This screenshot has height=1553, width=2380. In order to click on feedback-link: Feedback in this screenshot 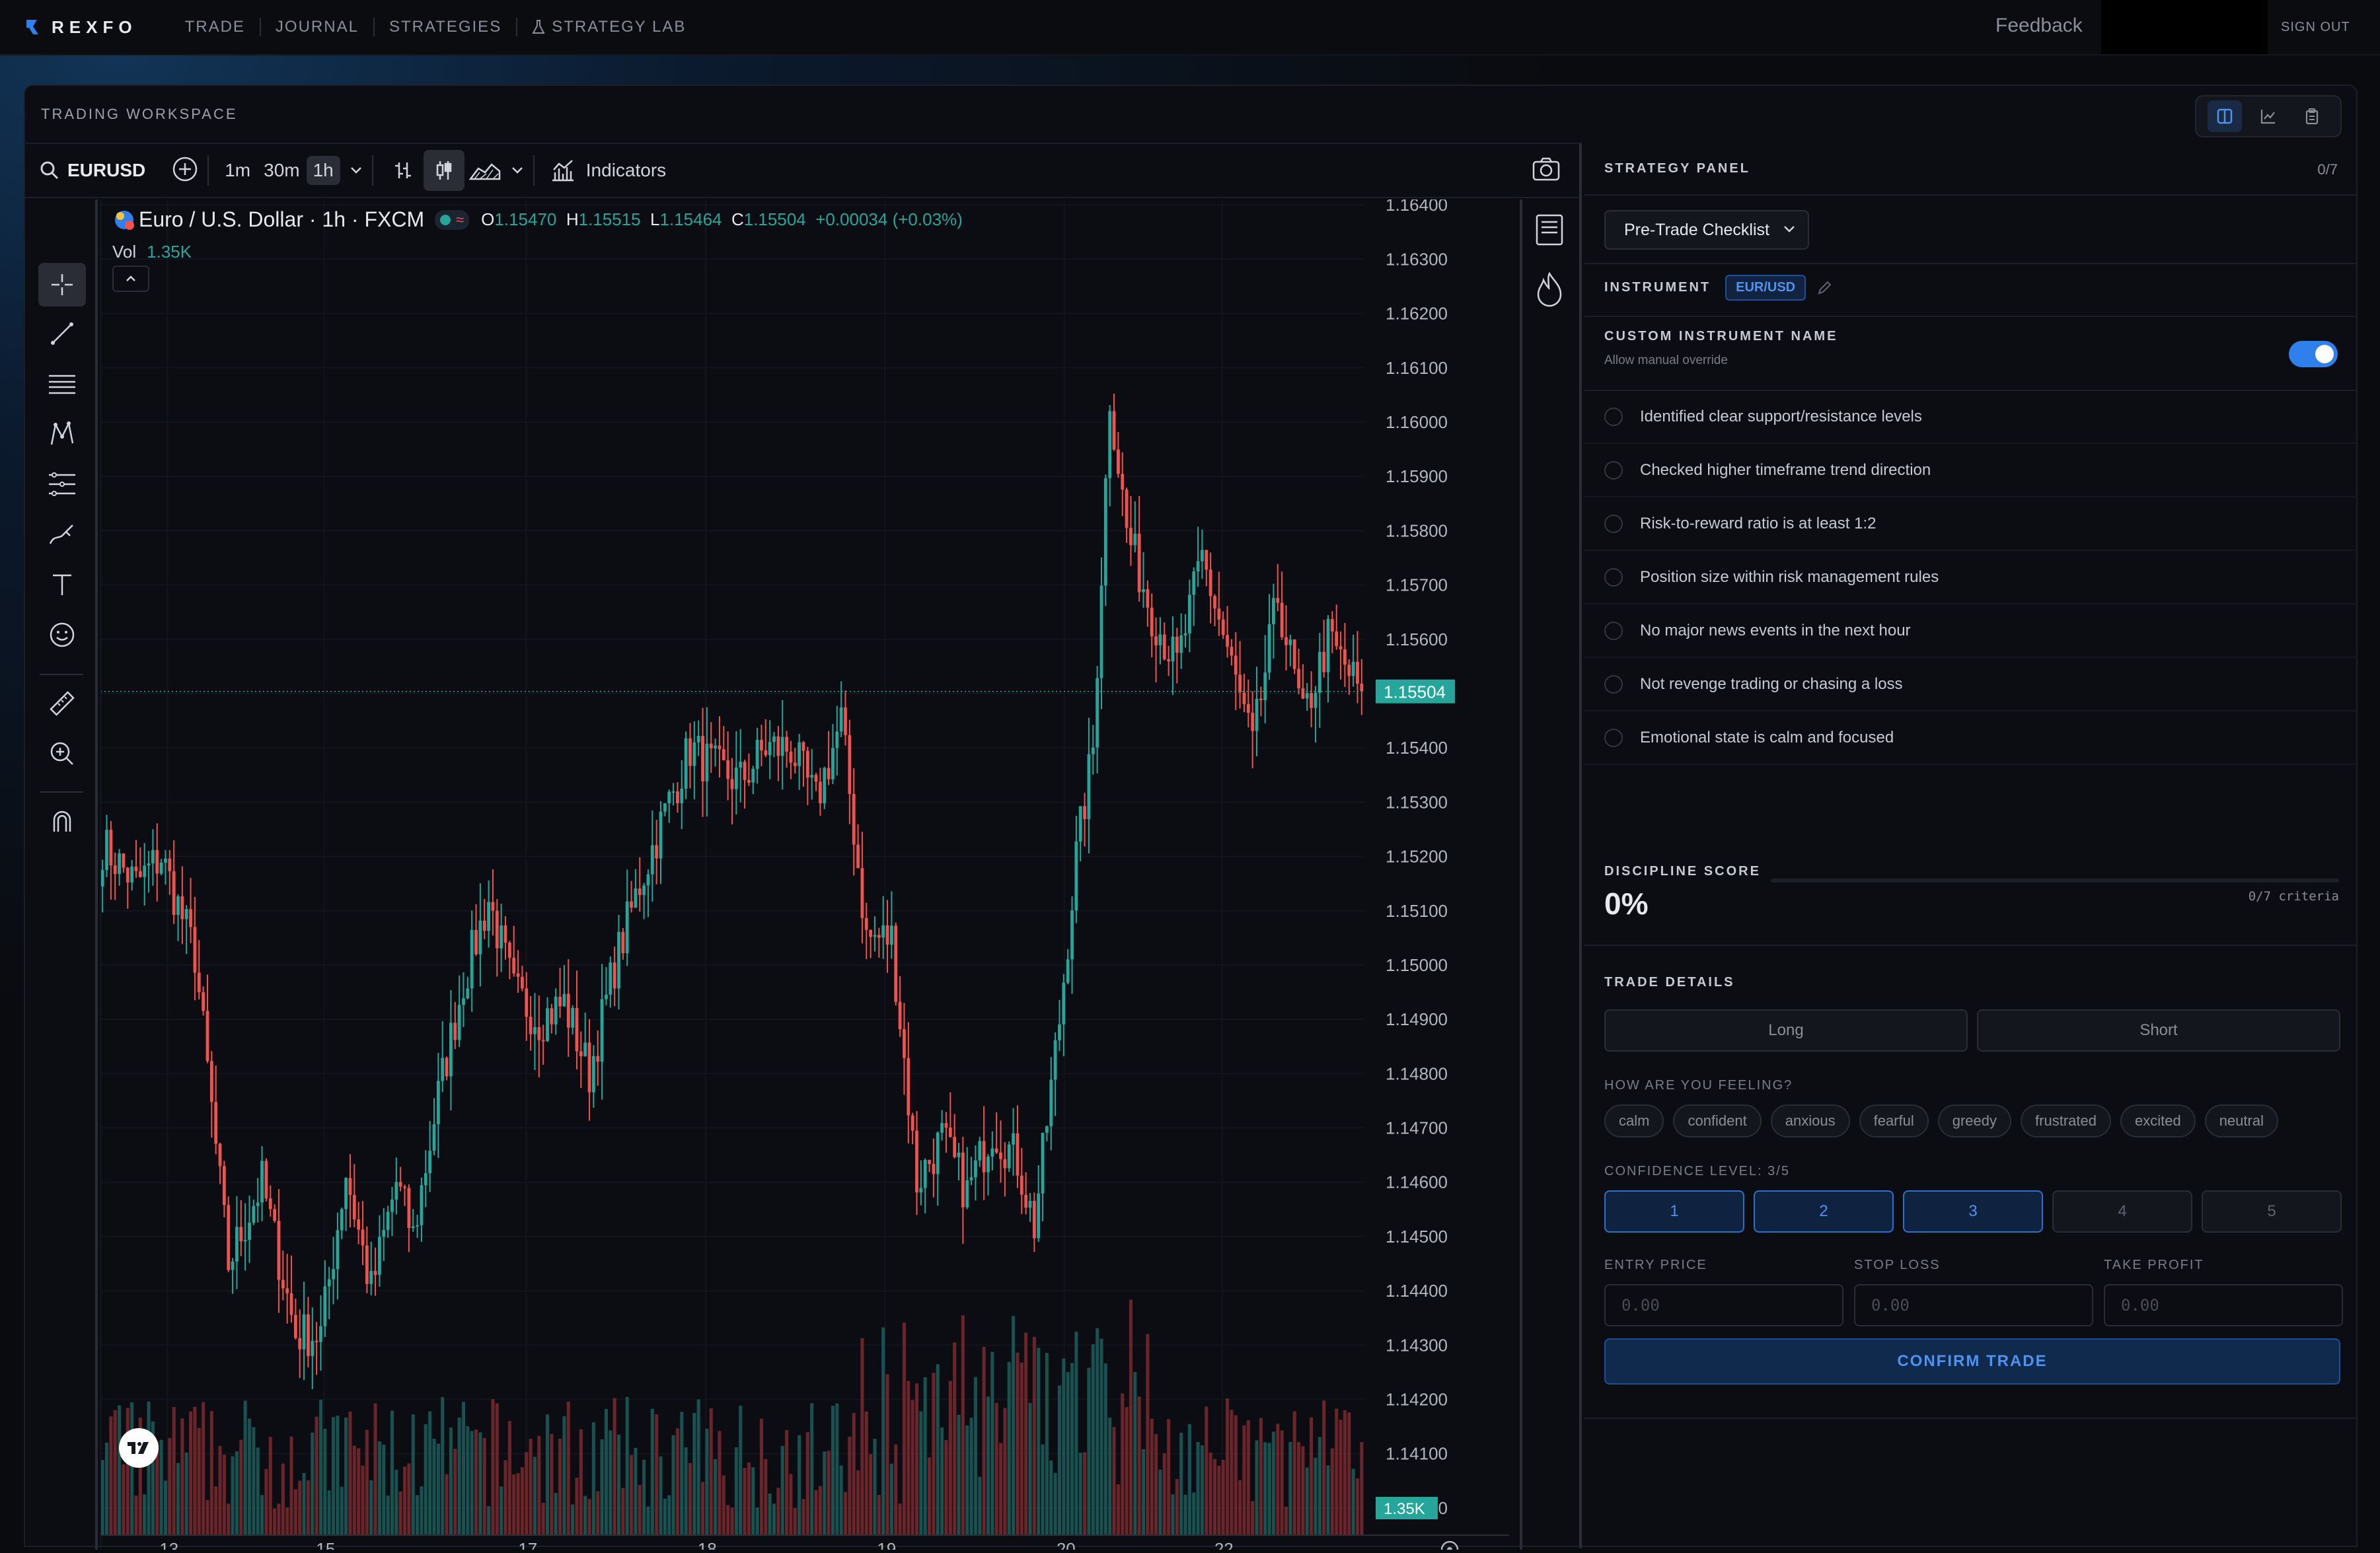, I will do `click(2039, 26)`.